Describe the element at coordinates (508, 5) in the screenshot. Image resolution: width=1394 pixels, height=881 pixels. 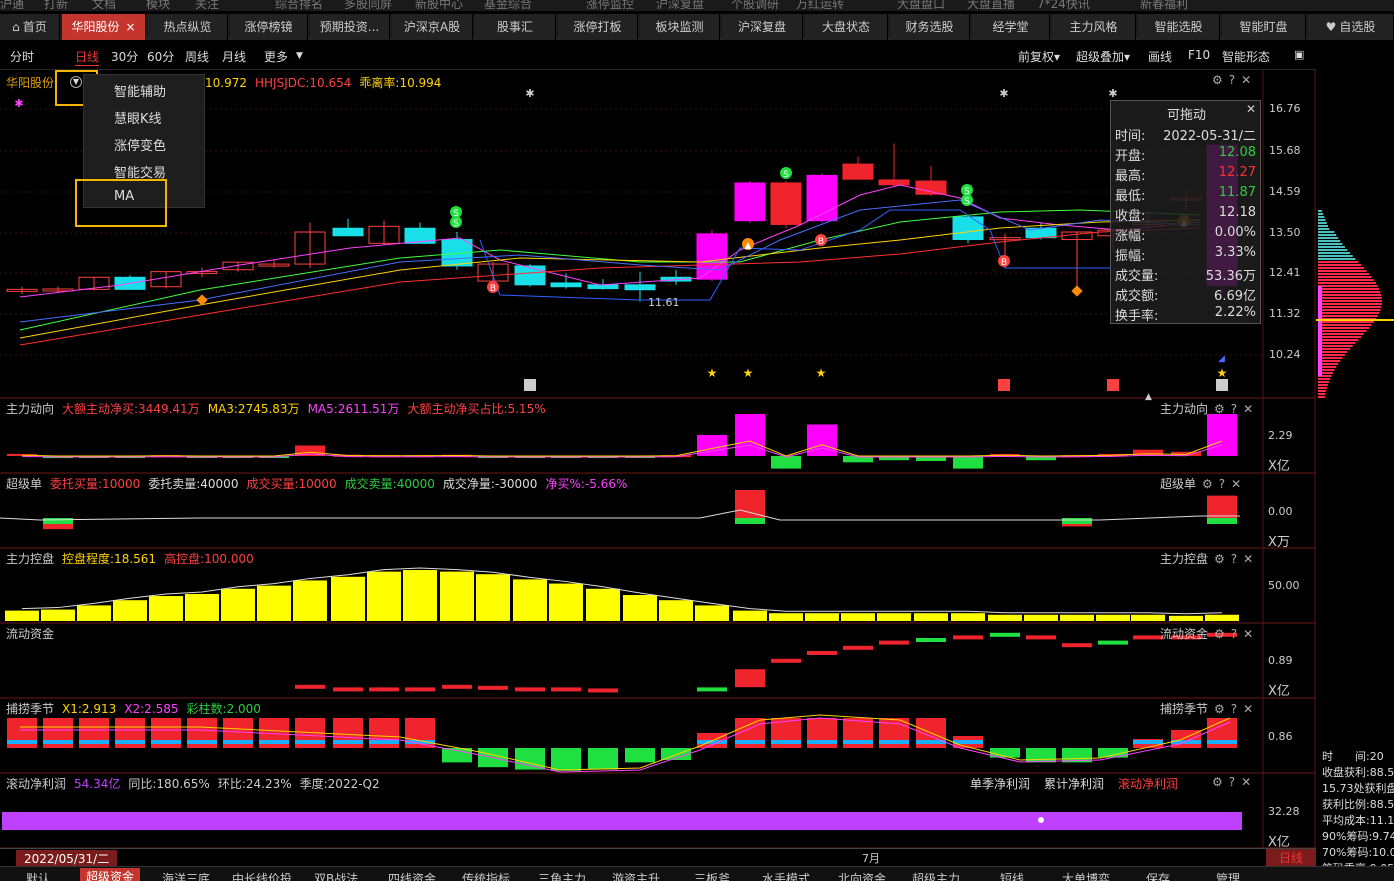
I see `top-menu-item: 基金综合` at that location.